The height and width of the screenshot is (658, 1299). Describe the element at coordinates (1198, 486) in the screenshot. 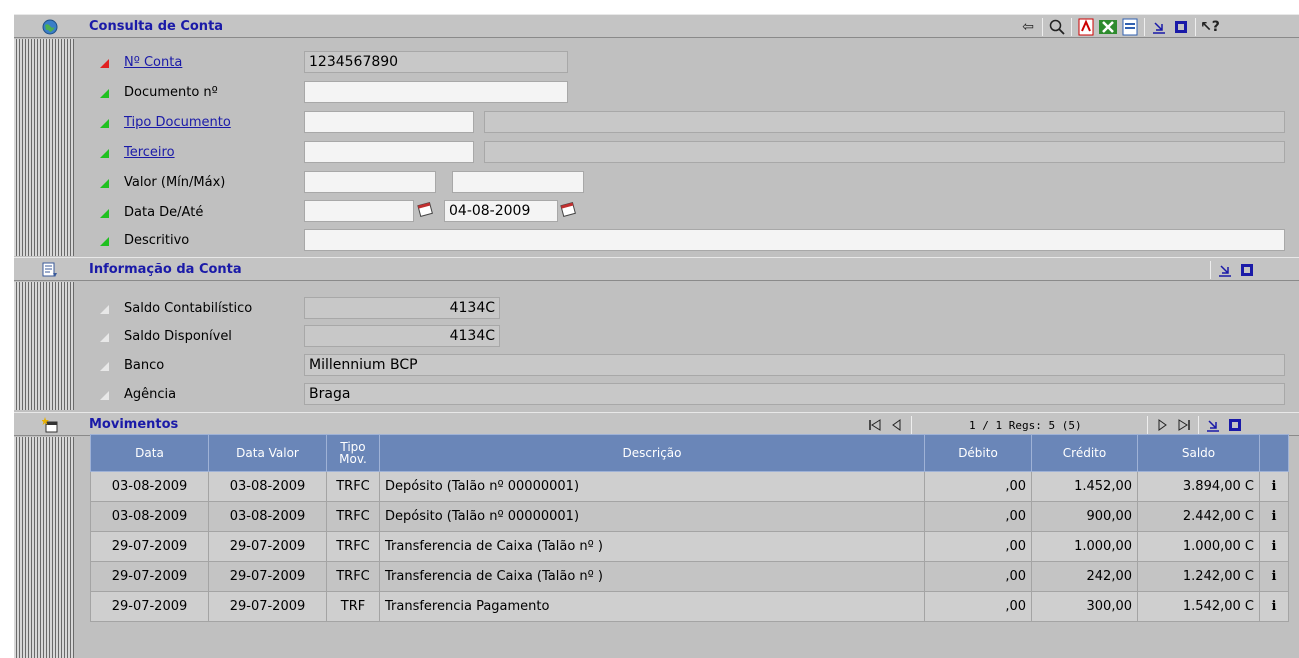

I see `cell-saldo: 3.894,00 C` at that location.